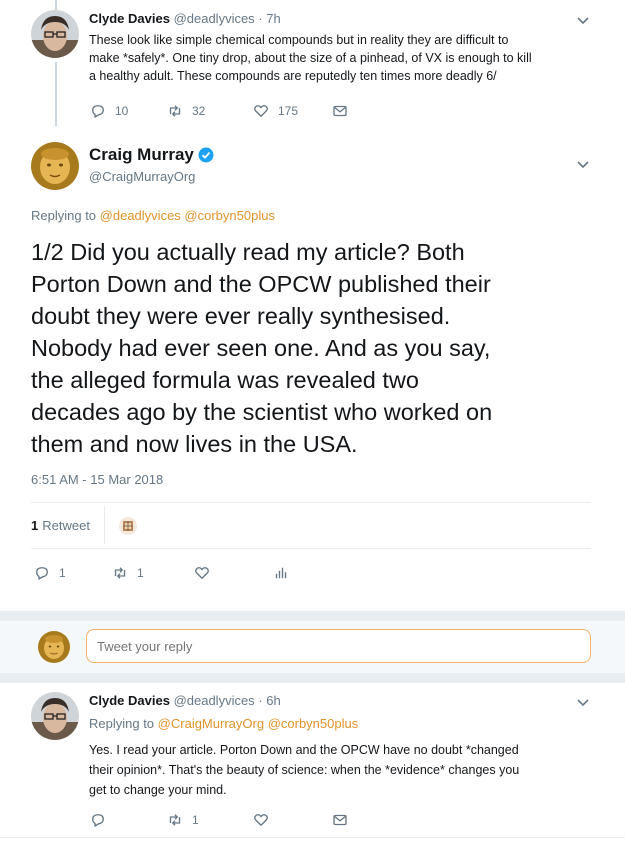 The image size is (625, 849). What do you see at coordinates (108, 111) in the screenshot?
I see `reply-button: 10` at bounding box center [108, 111].